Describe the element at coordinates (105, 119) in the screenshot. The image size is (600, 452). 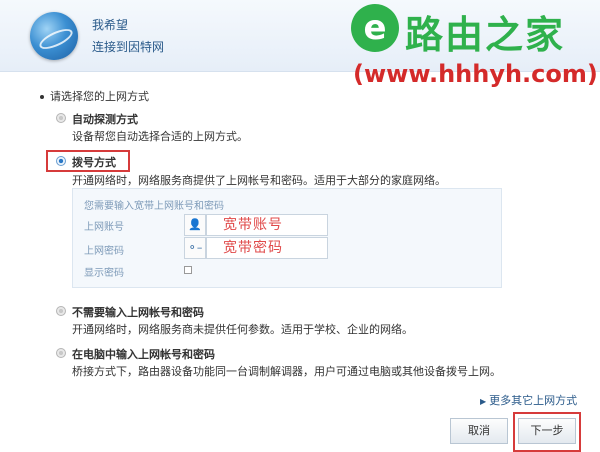
I see `option-auto-detect-title: 自动探测方式` at that location.